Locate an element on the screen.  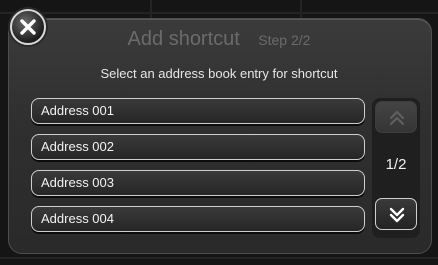
scroll-up-button is located at coordinates (396, 117).